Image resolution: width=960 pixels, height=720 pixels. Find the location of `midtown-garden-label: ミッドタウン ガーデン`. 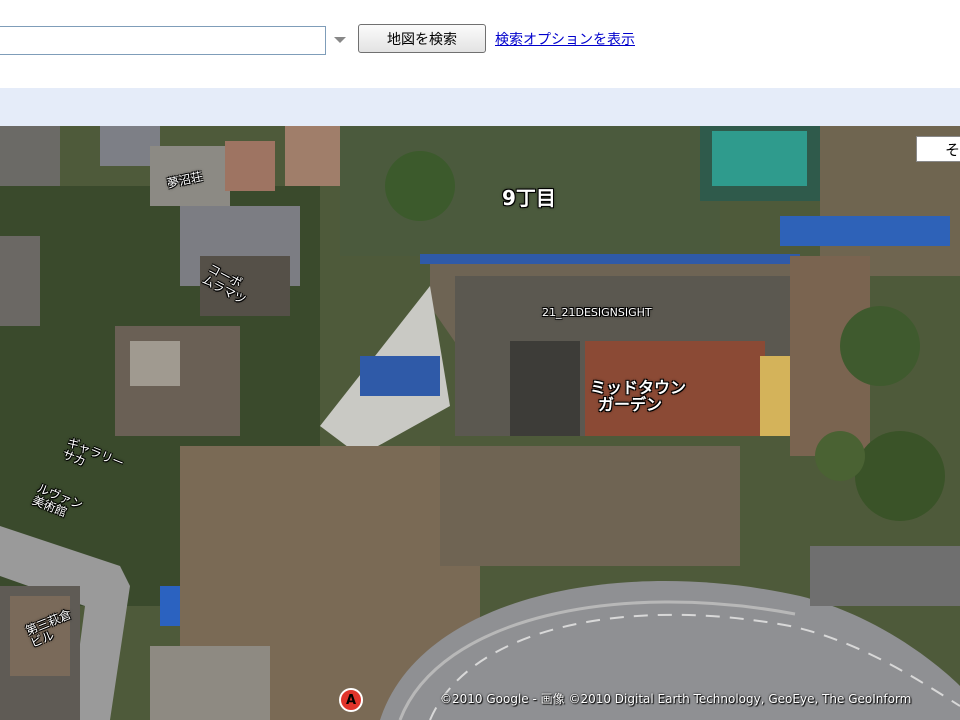

midtown-garden-label: ミッドタウン ガーデン is located at coordinates (638, 396).